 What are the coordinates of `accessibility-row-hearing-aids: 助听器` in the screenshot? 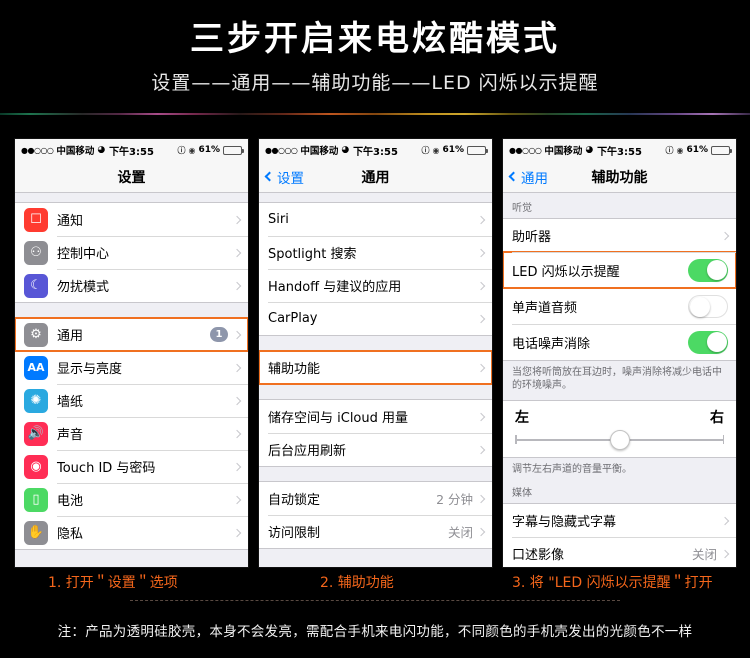 It's located at (619, 235).